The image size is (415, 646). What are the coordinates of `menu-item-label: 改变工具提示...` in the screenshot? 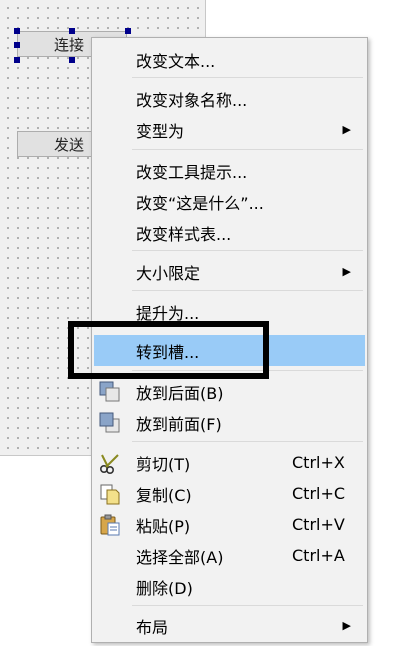 It's located at (192, 172).